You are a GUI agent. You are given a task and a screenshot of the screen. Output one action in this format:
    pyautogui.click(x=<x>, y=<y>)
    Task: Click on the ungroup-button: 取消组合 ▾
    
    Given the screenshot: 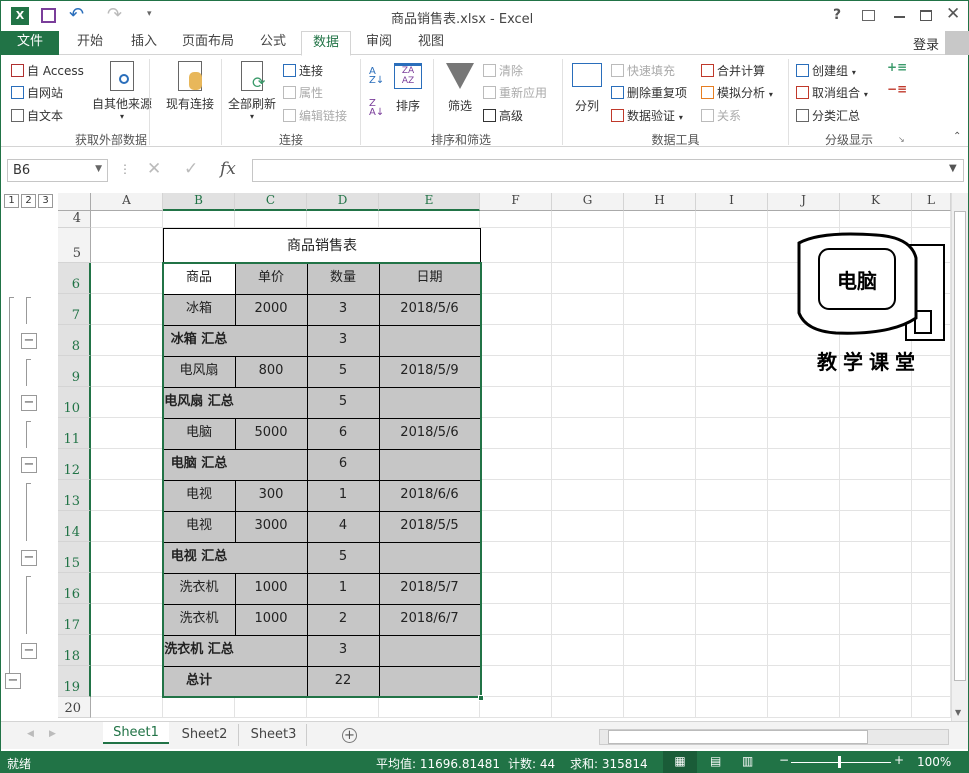 What is the action you would take?
    pyautogui.click(x=832, y=92)
    